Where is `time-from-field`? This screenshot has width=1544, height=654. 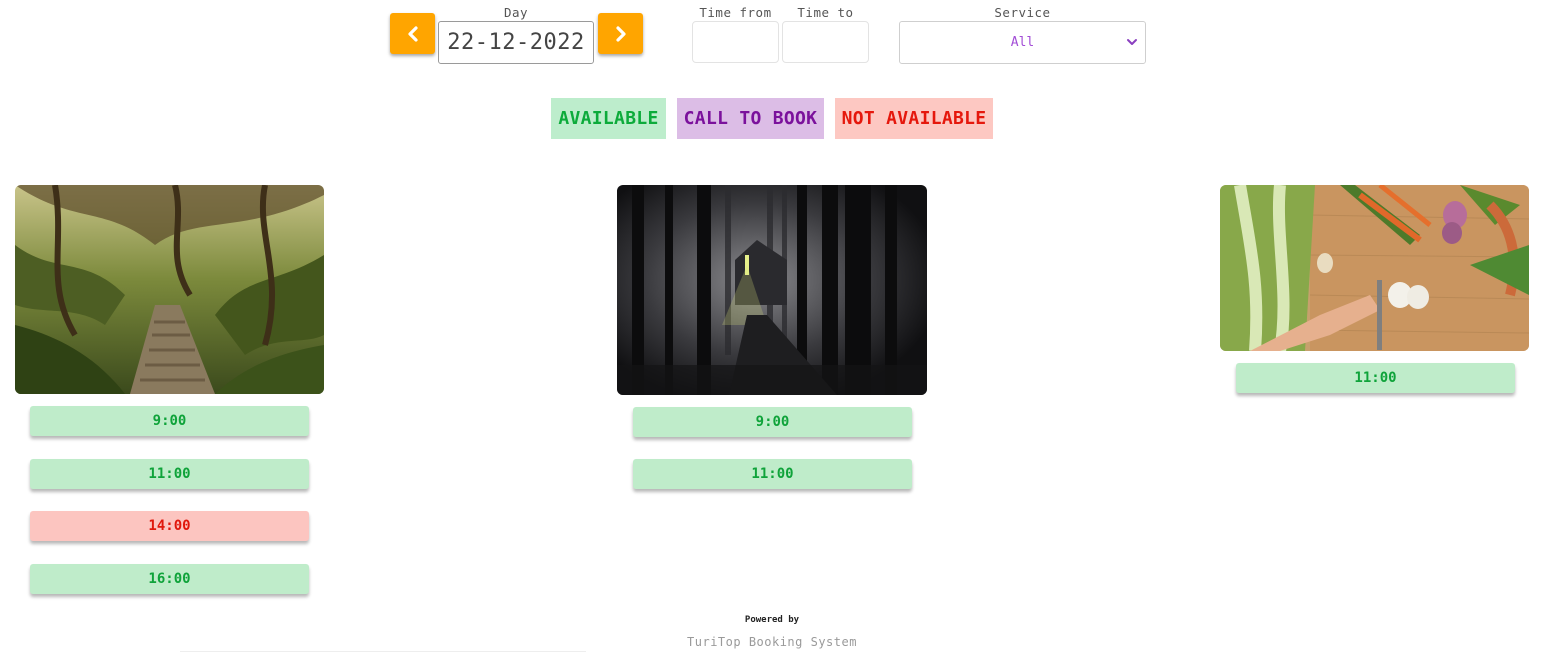 time-from-field is located at coordinates (735, 42).